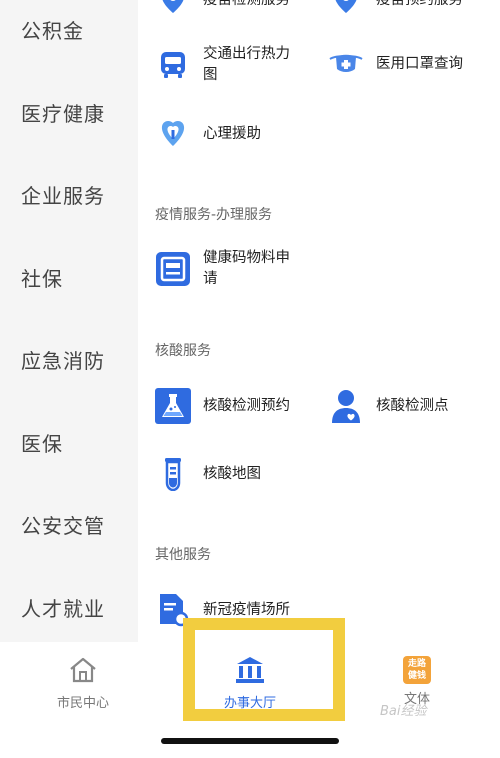  I want to click on test-tube-icon, so click(173, 474).